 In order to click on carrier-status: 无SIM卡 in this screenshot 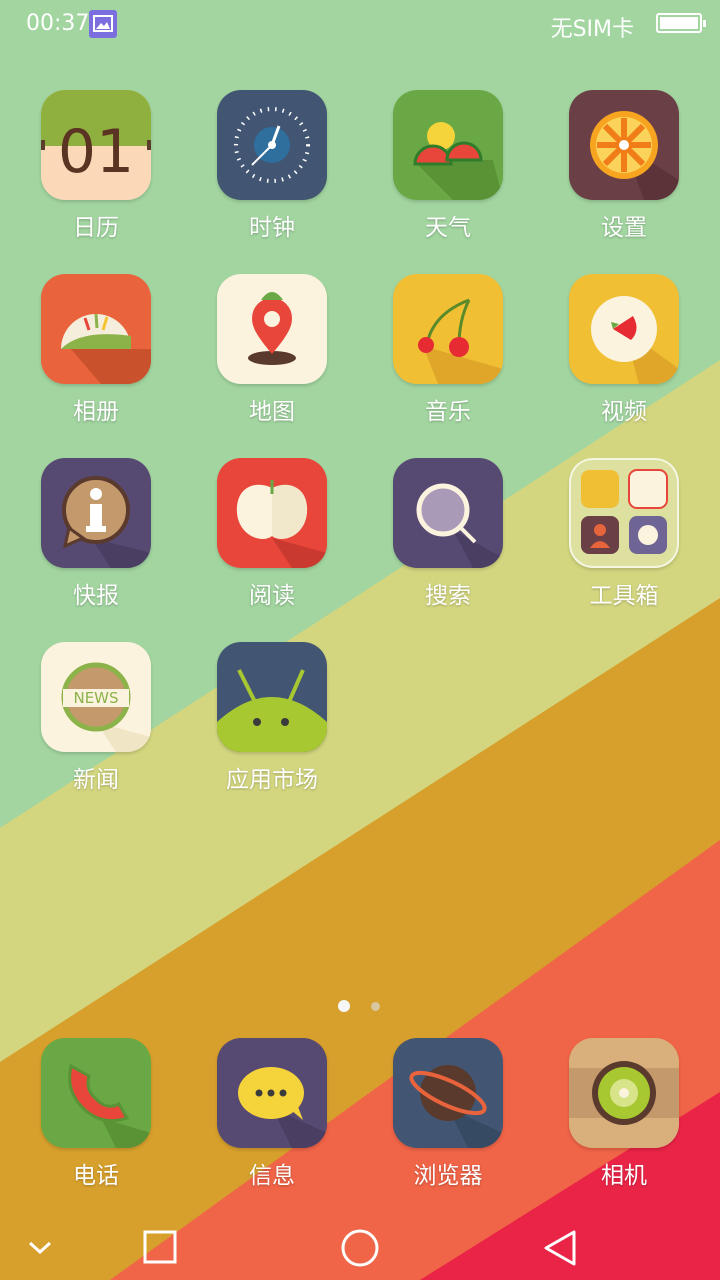, I will do `click(592, 29)`.